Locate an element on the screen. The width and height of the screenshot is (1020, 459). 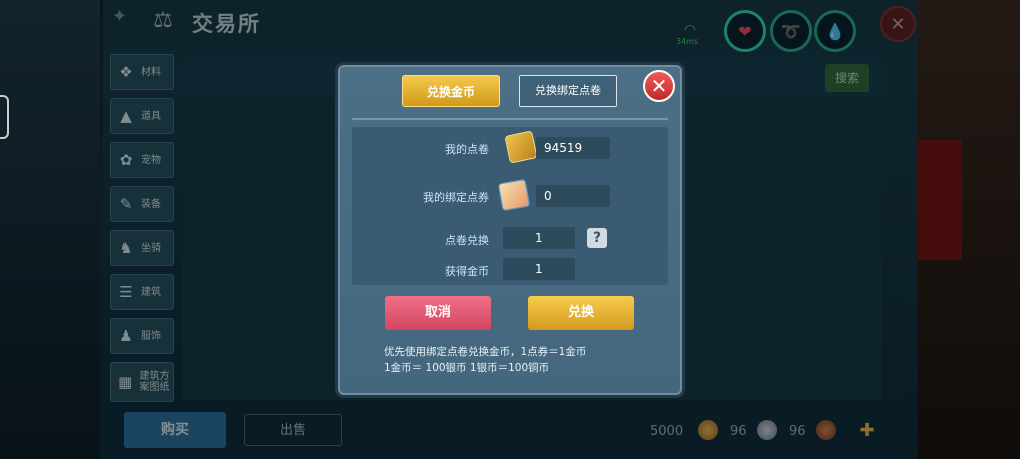
note-line-2: 1金币＝ 100银币 1银币＝100铜币 is located at coordinates (467, 368).